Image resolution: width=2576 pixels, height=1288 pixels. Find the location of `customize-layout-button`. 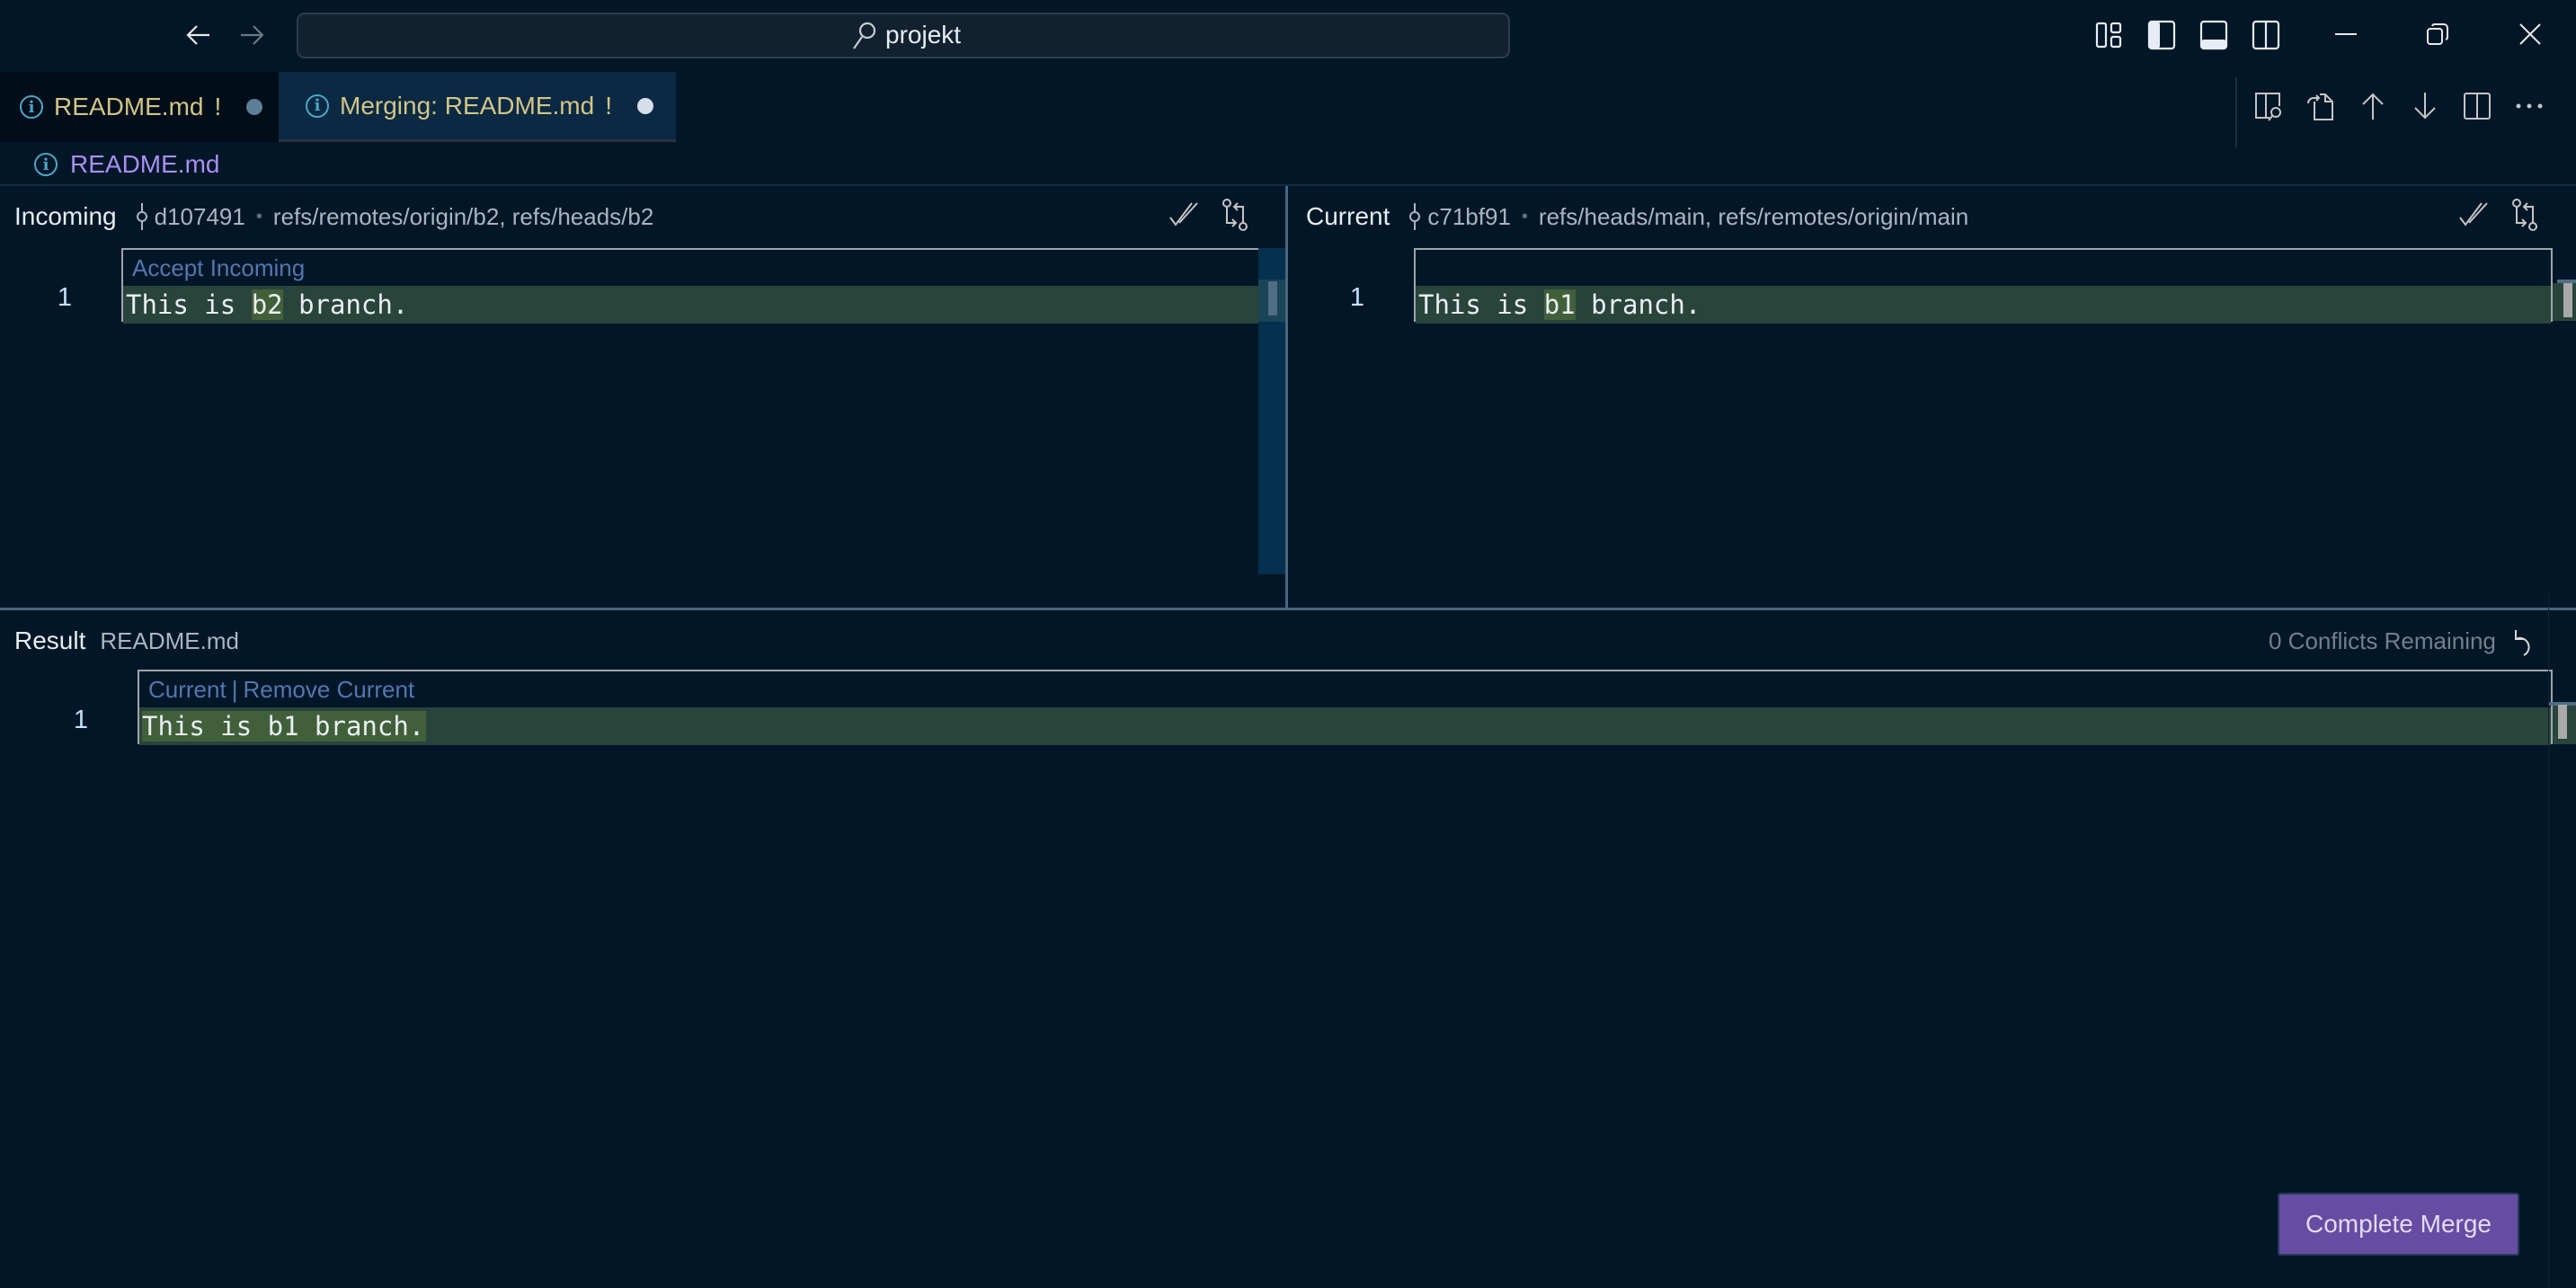

customize-layout-button is located at coordinates (2109, 35).